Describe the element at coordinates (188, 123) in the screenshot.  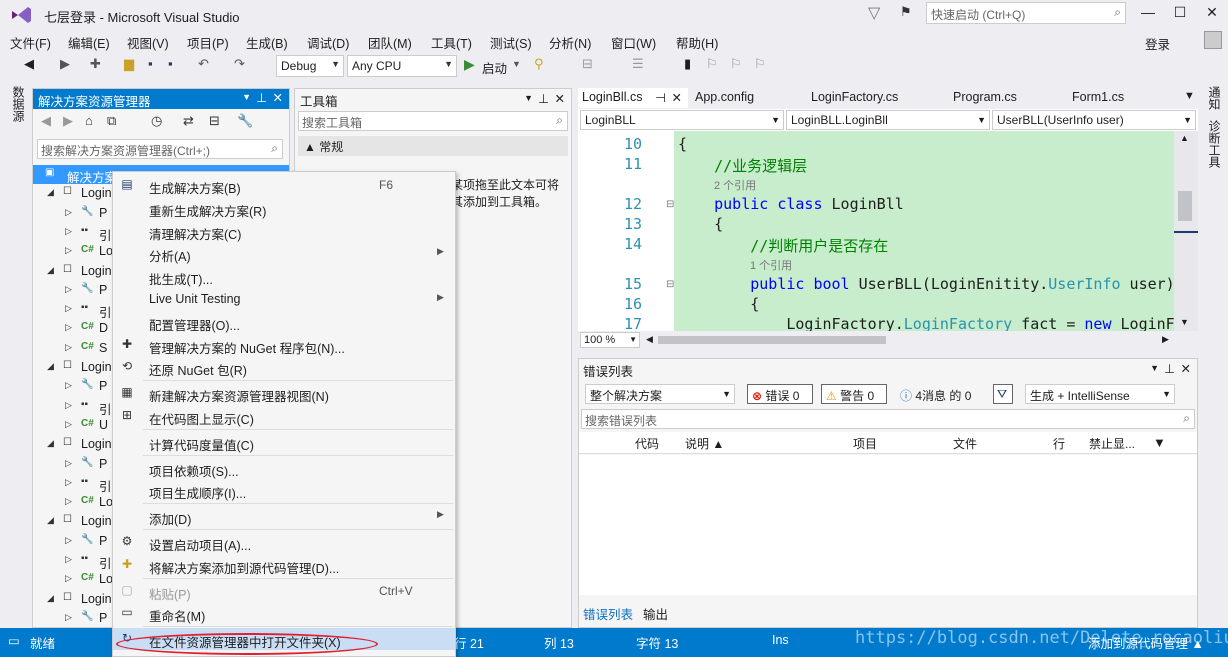
I see `sync-icon: ⇄` at that location.